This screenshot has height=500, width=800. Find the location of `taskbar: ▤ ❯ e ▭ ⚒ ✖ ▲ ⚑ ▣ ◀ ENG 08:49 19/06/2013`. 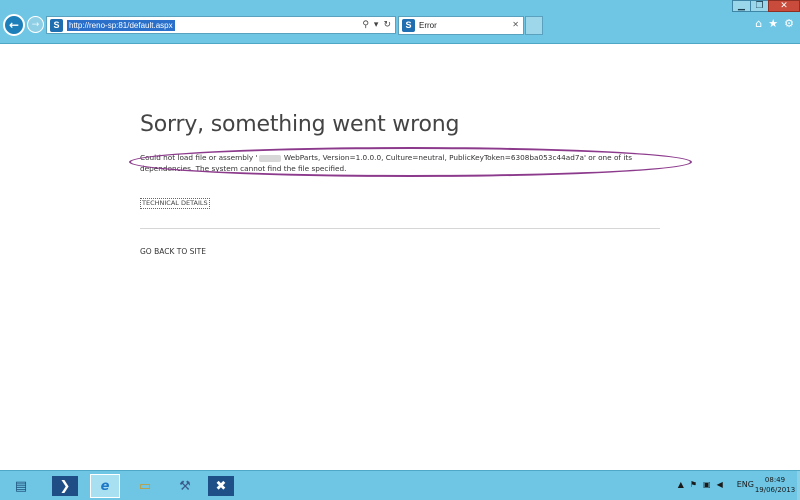

taskbar: ▤ ❯ e ▭ ⚒ ✖ ▲ ⚑ ▣ ◀ ENG 08:49 19/06/2013 is located at coordinates (400, 485).